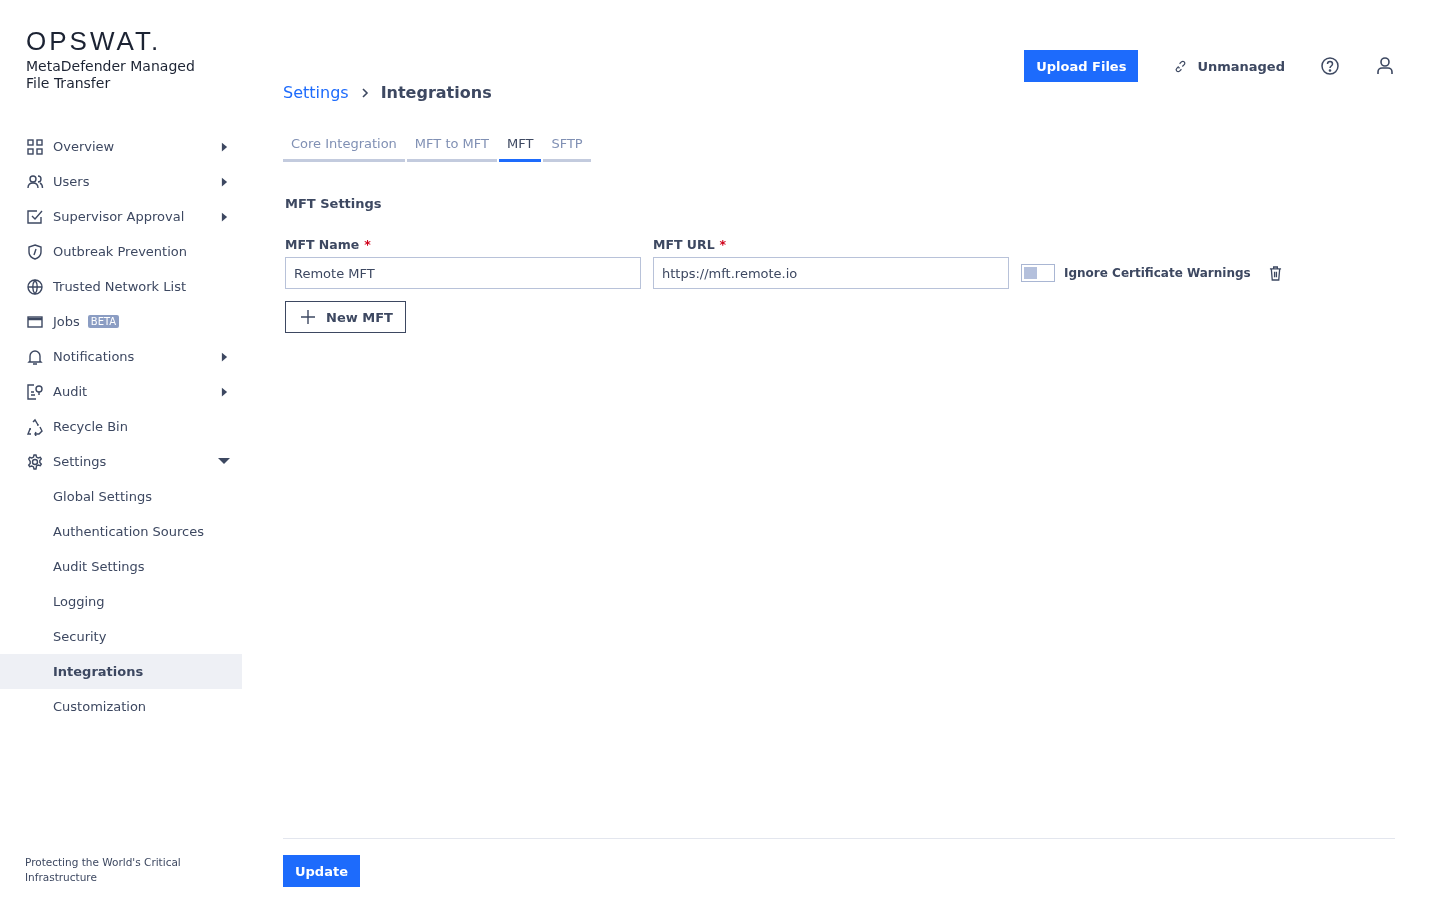  What do you see at coordinates (35, 251) in the screenshot?
I see `shield-icon` at bounding box center [35, 251].